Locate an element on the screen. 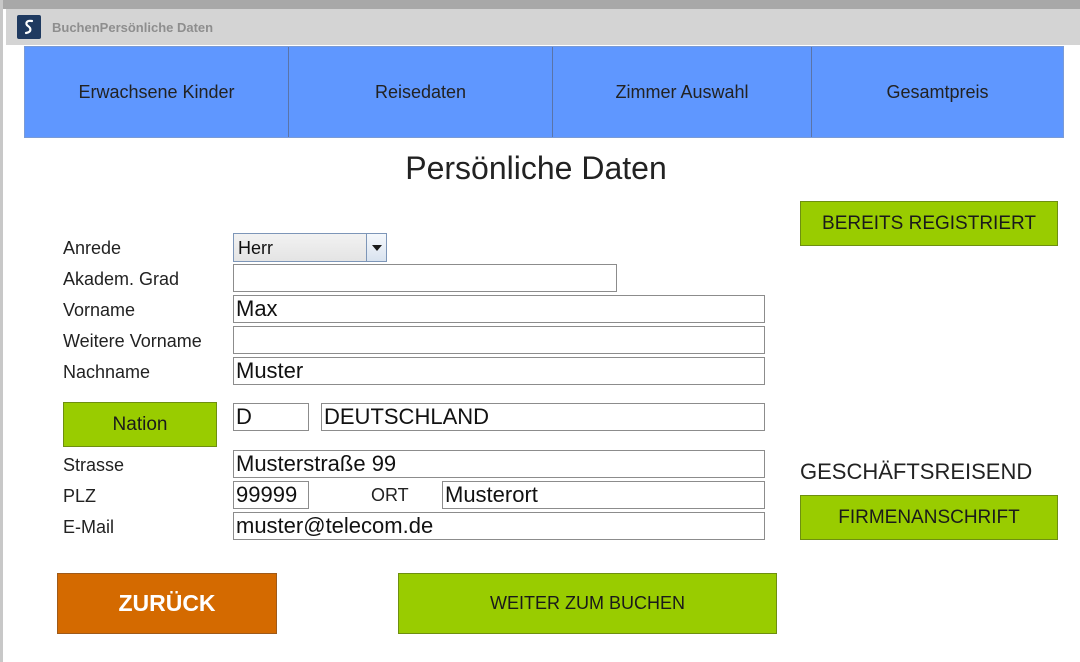 The height and width of the screenshot is (662, 1080). tab-reisedaten: Reisedaten is located at coordinates (421, 92).